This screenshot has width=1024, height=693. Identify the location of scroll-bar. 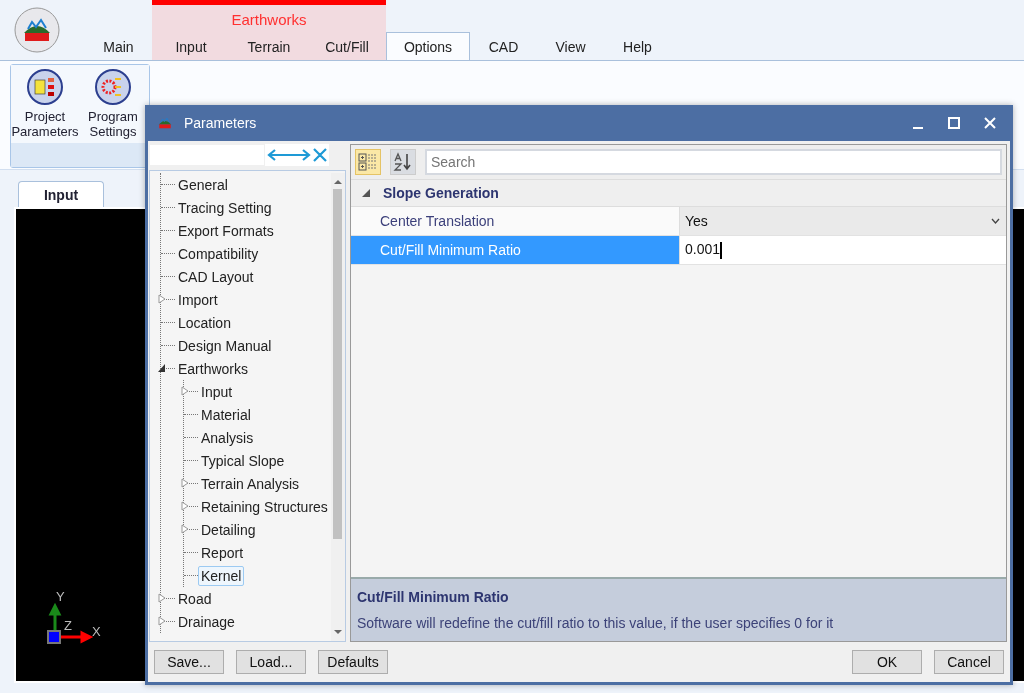
(337, 407).